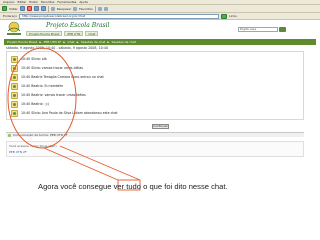  Describe the element at coordinates (64, 9) in the screenshot. I see `search-button-label: Pesquisar` at that location.